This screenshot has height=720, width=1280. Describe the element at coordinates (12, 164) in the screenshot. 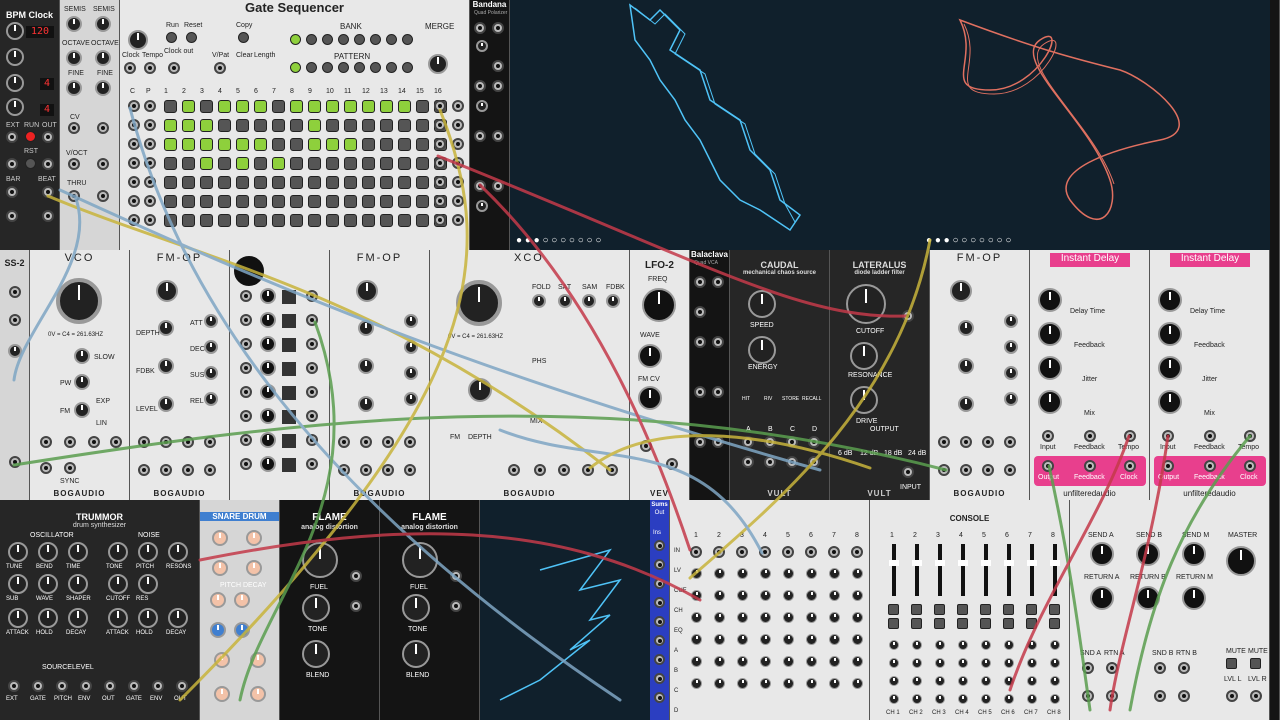

I see `rst-in-jack` at that location.